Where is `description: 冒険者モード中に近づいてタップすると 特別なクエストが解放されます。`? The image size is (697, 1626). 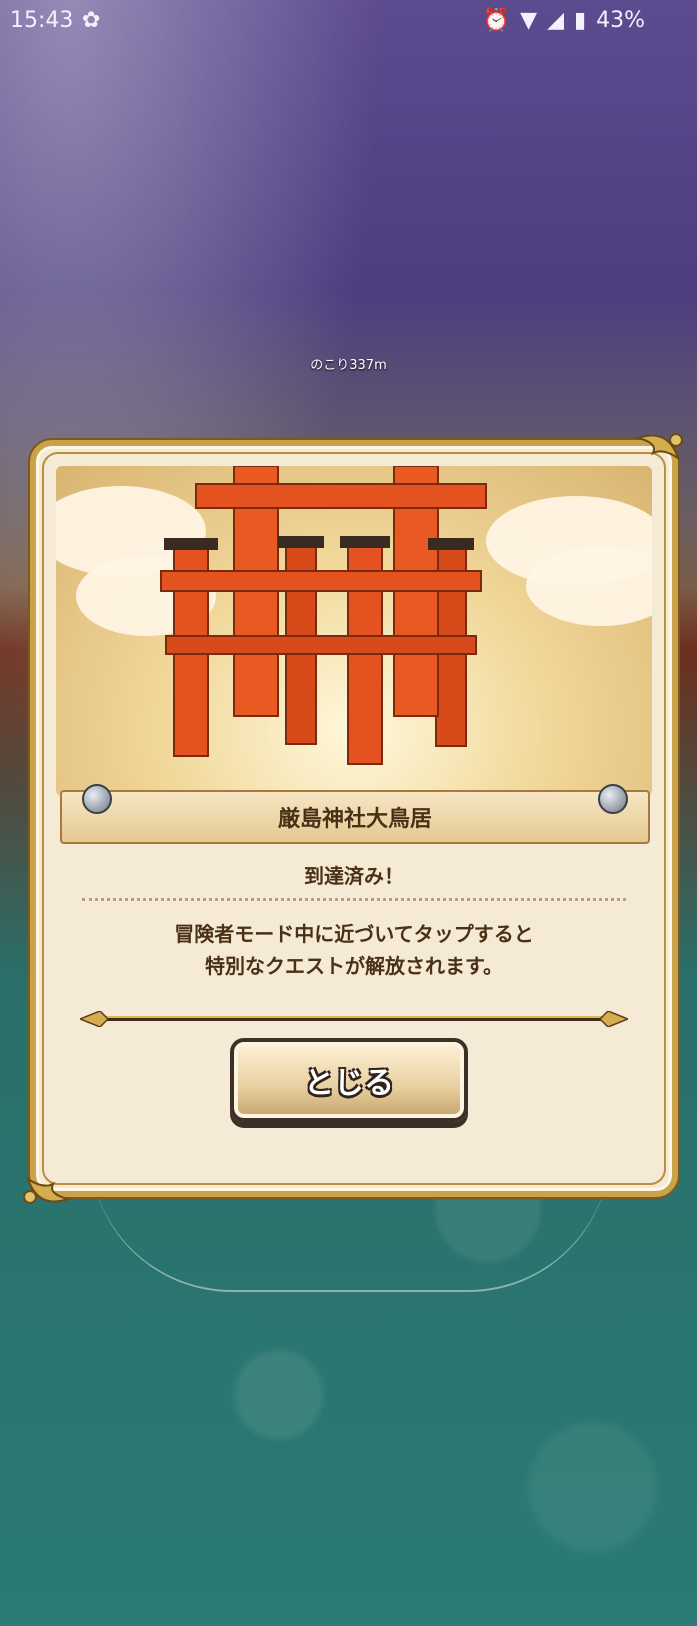 description: 冒険者モード中に近づいてタップすると 特別なクエストが解放されます。 is located at coordinates (354, 950).